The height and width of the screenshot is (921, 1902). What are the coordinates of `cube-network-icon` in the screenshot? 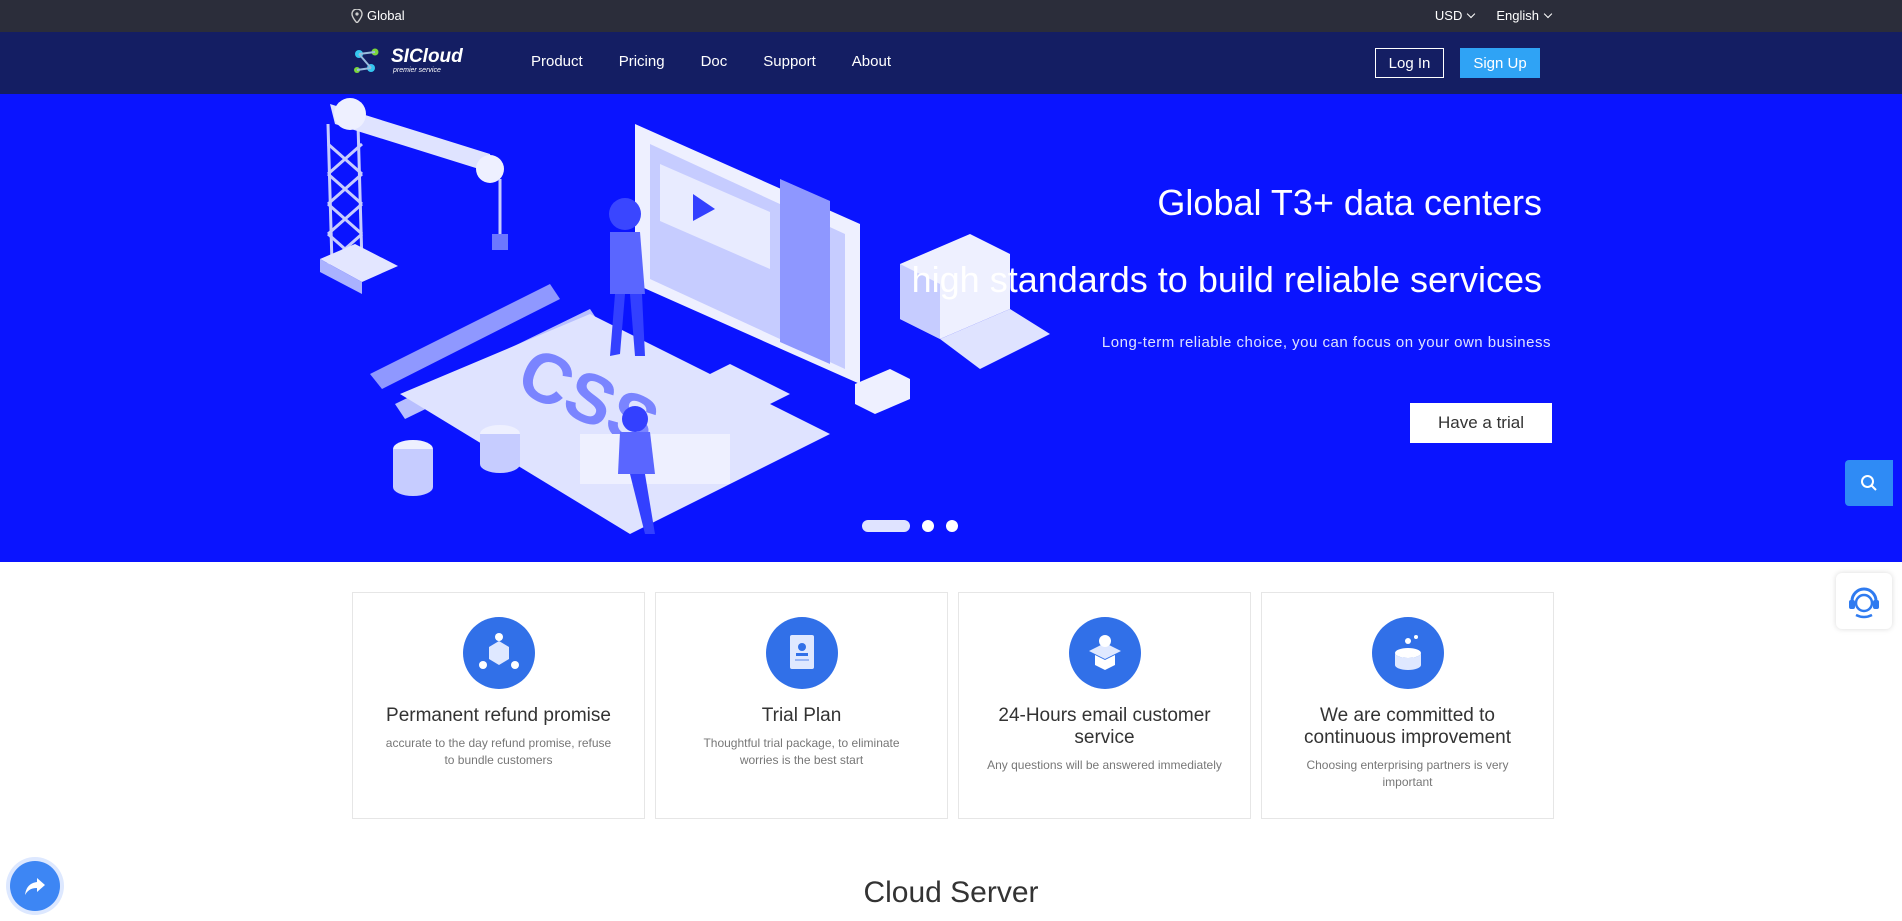 It's located at (498, 653).